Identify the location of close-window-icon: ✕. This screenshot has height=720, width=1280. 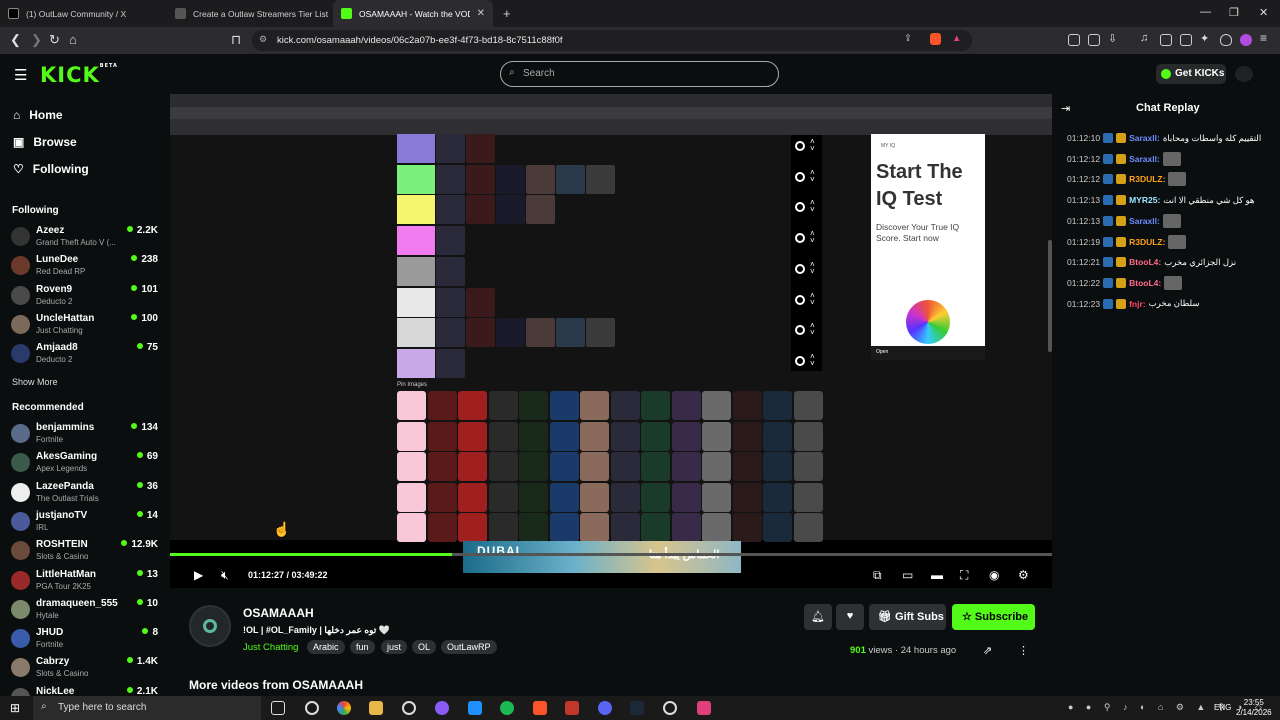
(1263, 12).